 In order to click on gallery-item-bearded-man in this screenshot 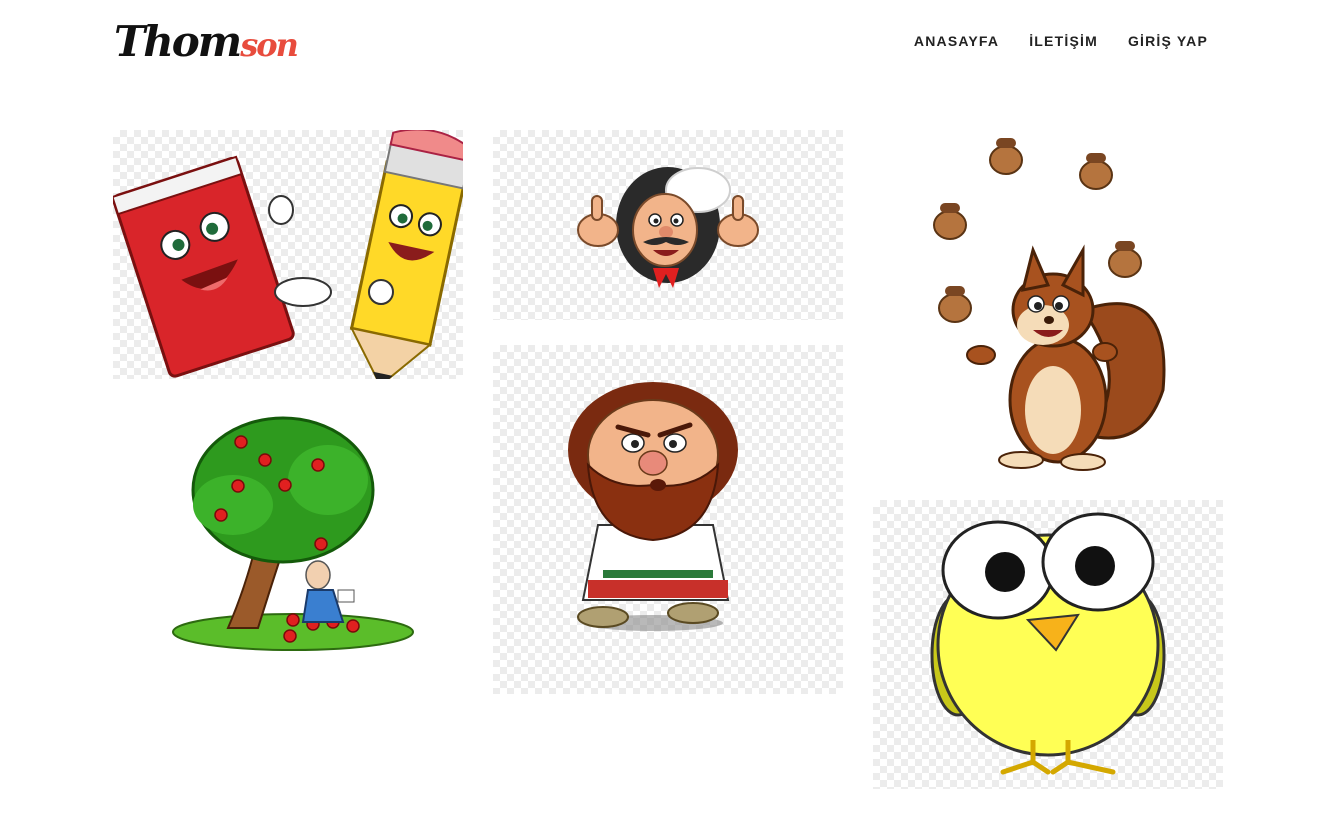, I will do `click(668, 519)`.